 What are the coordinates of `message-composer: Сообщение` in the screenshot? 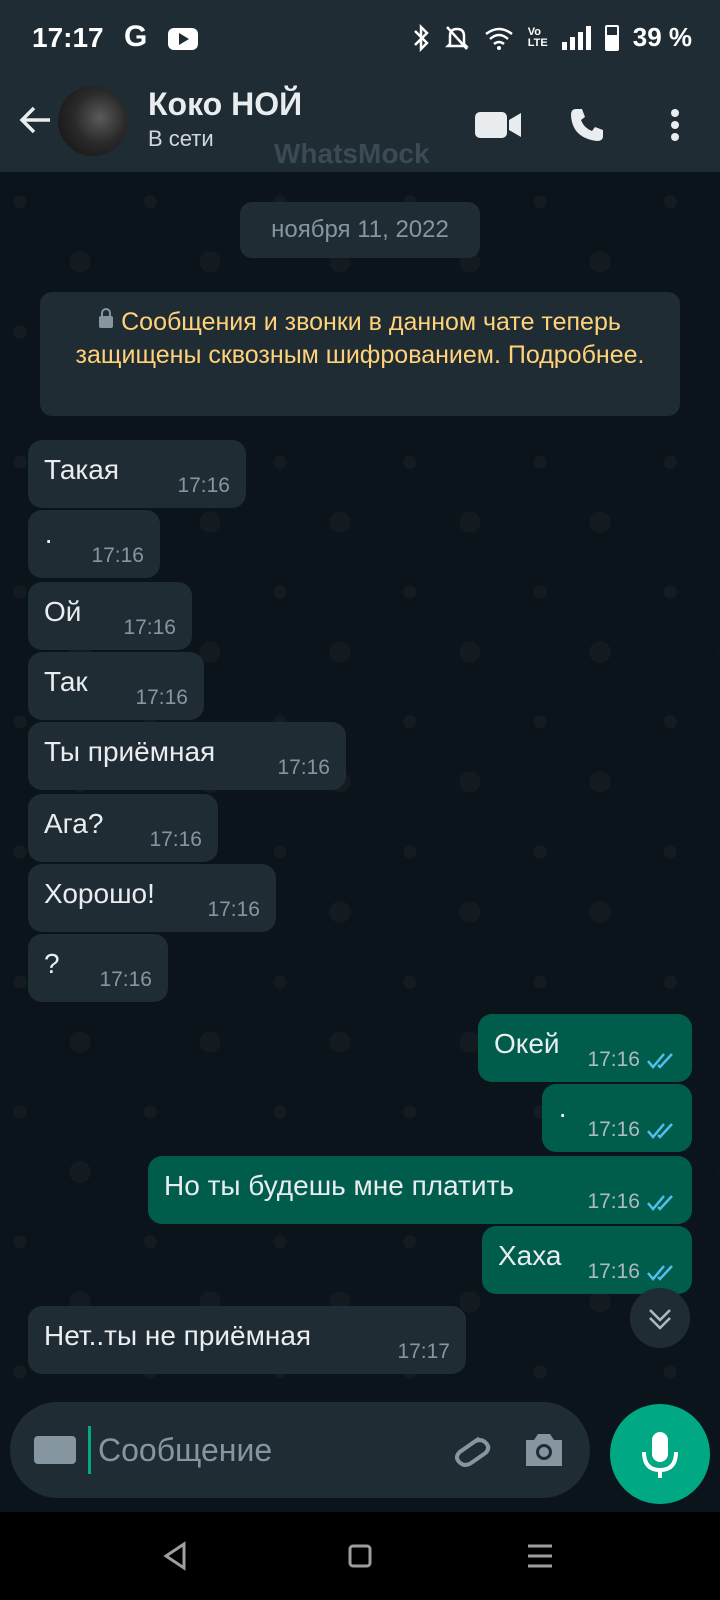 It's located at (300, 1450).